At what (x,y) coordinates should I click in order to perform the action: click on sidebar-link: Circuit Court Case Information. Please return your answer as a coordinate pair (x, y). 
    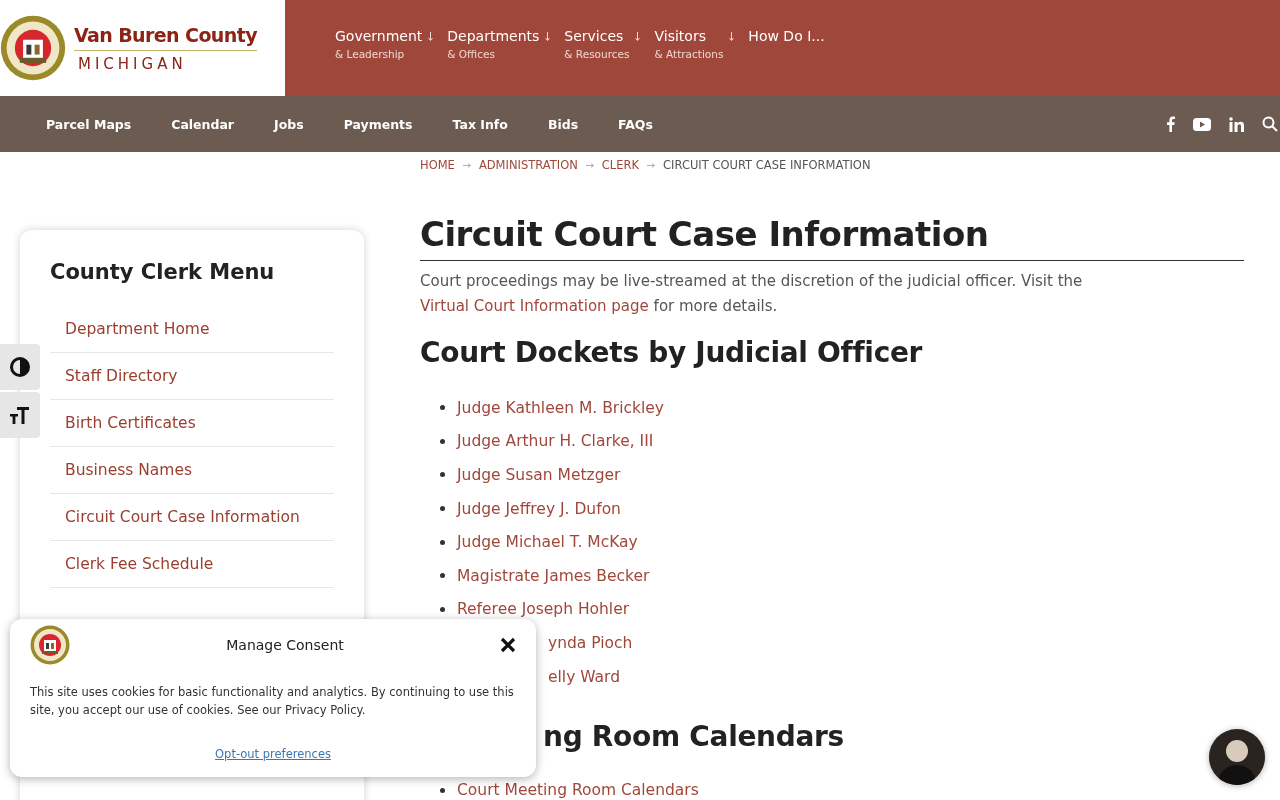
    Looking at the image, I should click on (192, 517).